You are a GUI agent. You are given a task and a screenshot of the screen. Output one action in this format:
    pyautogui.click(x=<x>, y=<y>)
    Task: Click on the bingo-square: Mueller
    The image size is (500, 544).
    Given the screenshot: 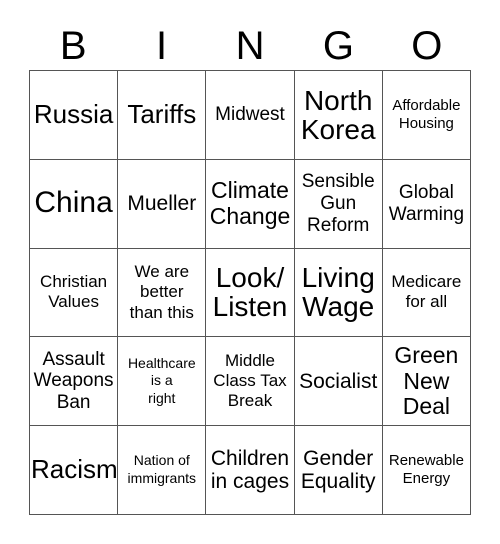 What is the action you would take?
    pyautogui.click(x=162, y=204)
    